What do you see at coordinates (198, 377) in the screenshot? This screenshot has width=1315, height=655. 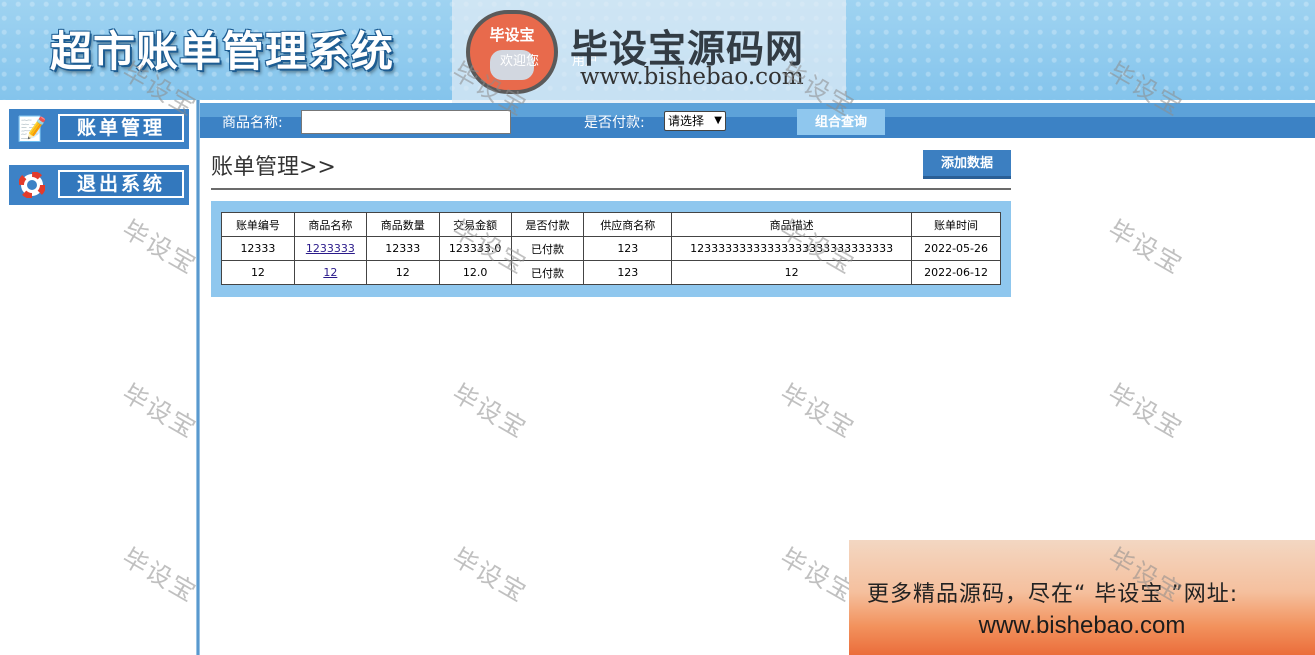 I see `sidebar-divider` at bounding box center [198, 377].